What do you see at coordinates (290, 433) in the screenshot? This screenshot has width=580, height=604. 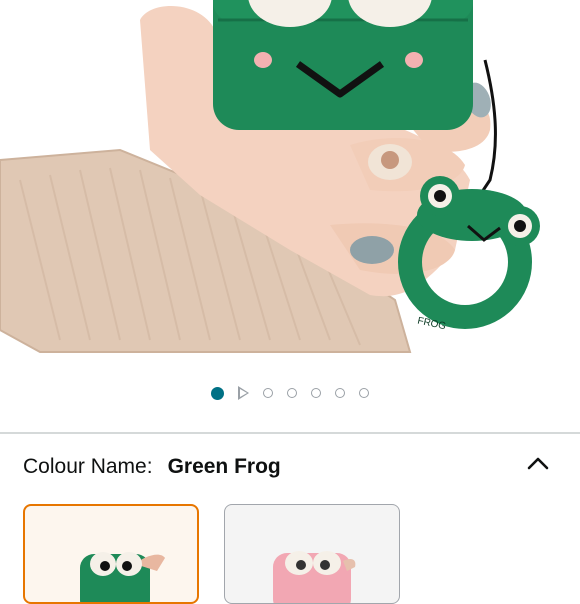 I see `section-divider` at bounding box center [290, 433].